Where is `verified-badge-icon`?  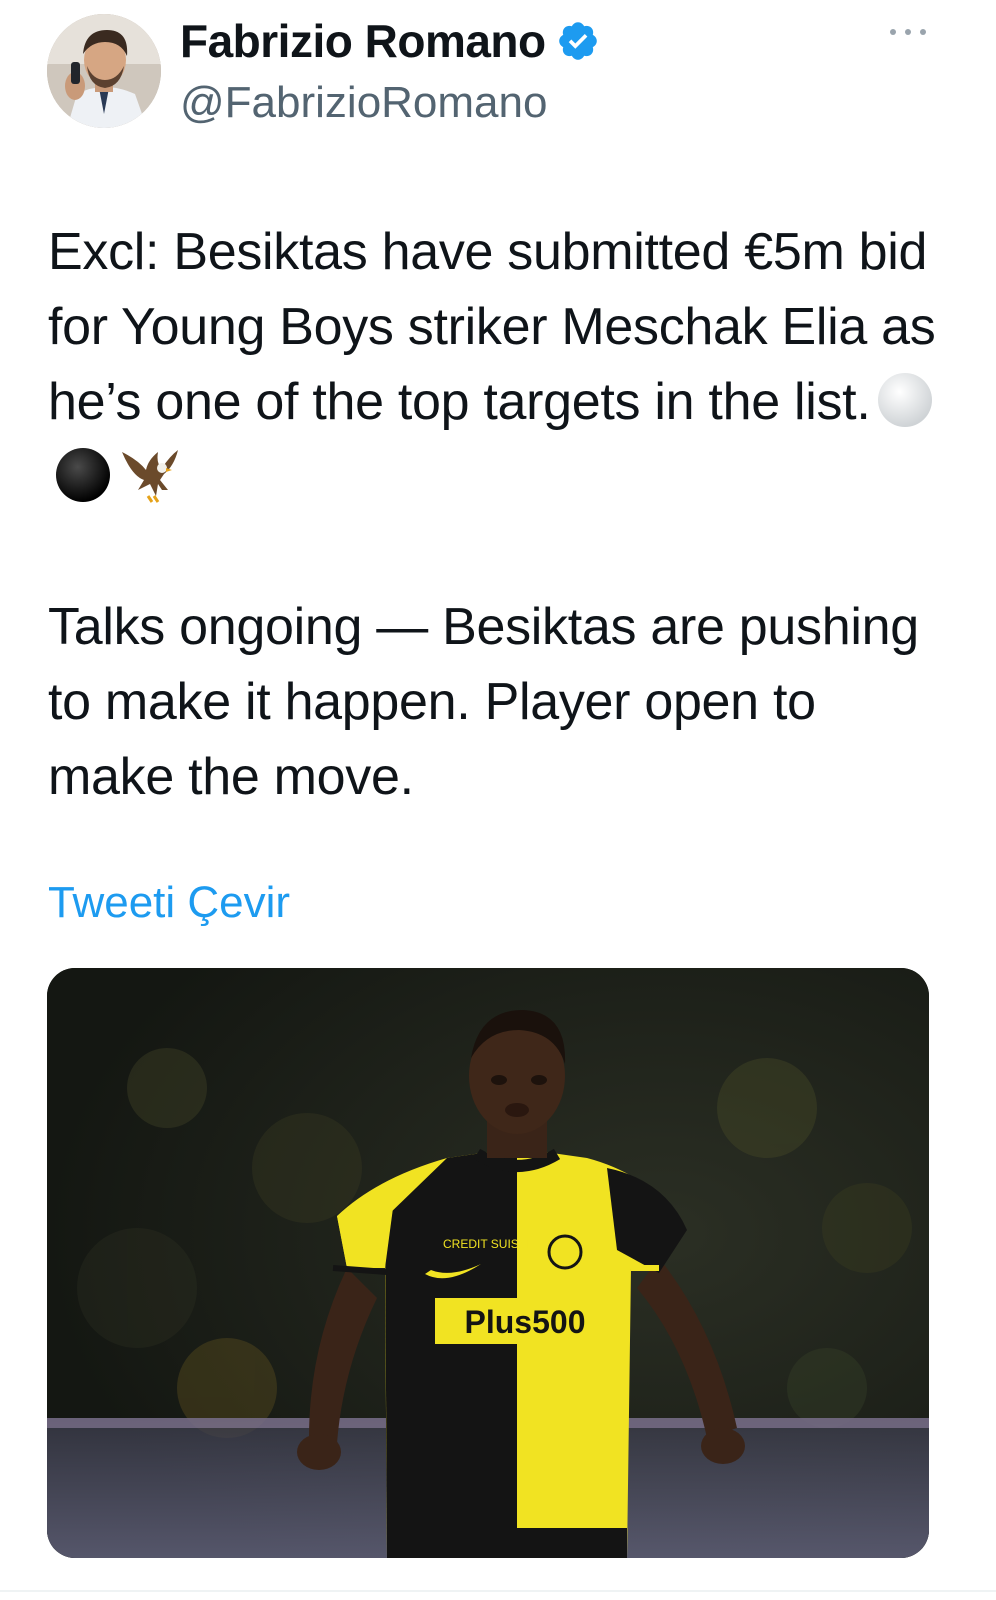 verified-badge-icon is located at coordinates (578, 41).